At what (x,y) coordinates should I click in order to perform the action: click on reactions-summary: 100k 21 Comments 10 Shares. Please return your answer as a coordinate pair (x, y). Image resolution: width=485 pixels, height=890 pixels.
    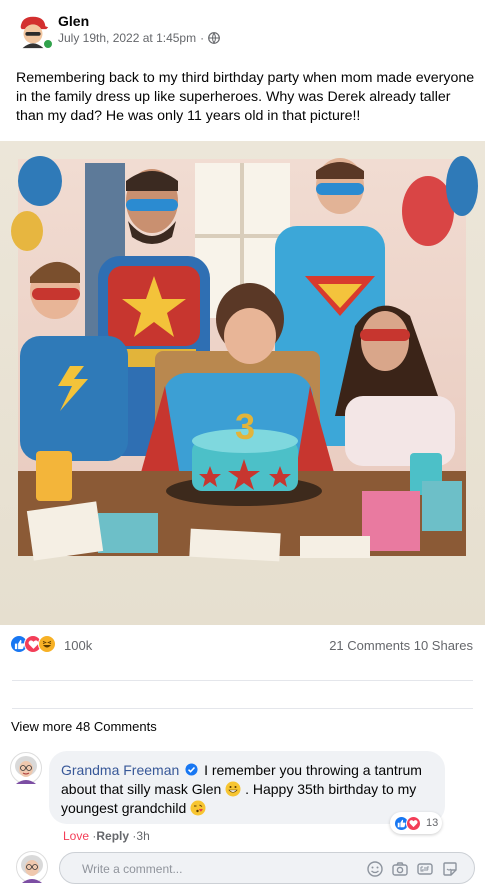
    Looking at the image, I should click on (242, 646).